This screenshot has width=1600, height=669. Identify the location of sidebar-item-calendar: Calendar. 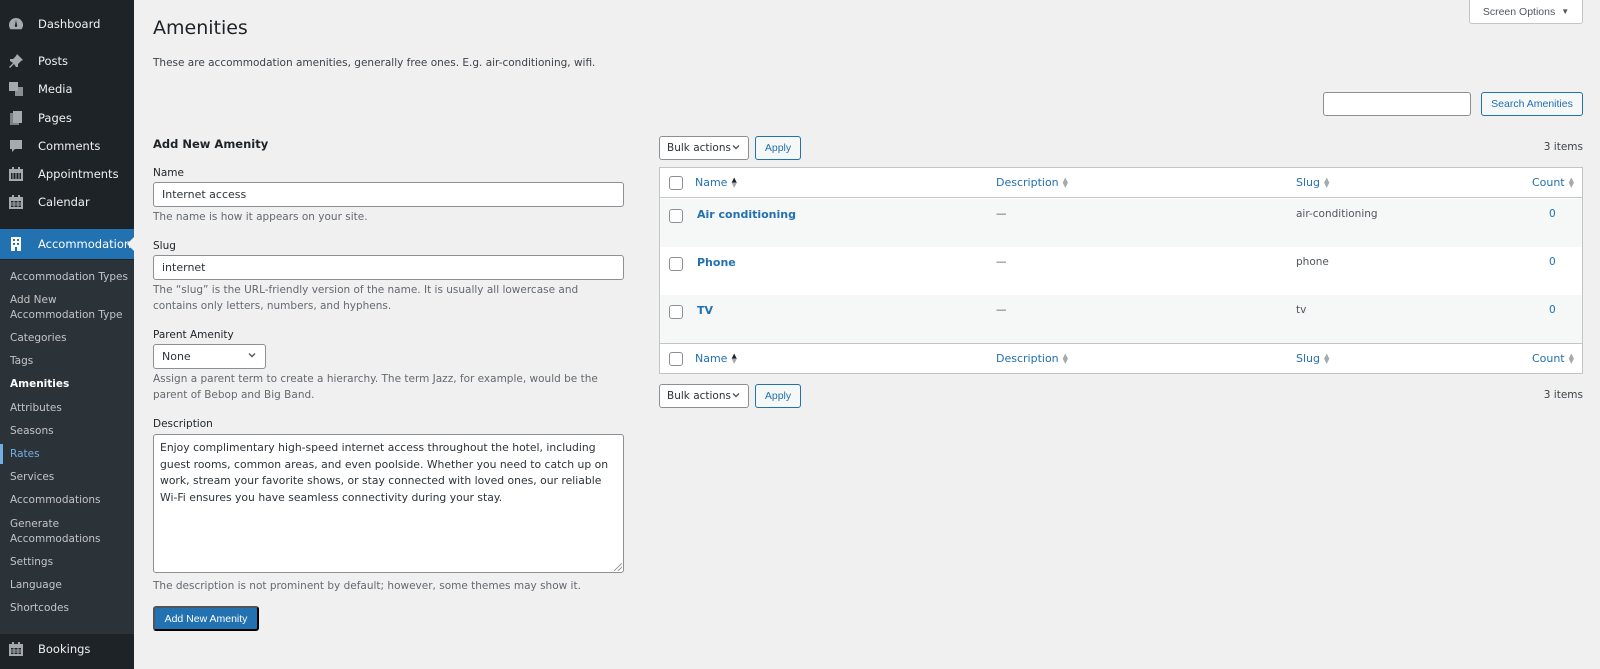
(67, 202).